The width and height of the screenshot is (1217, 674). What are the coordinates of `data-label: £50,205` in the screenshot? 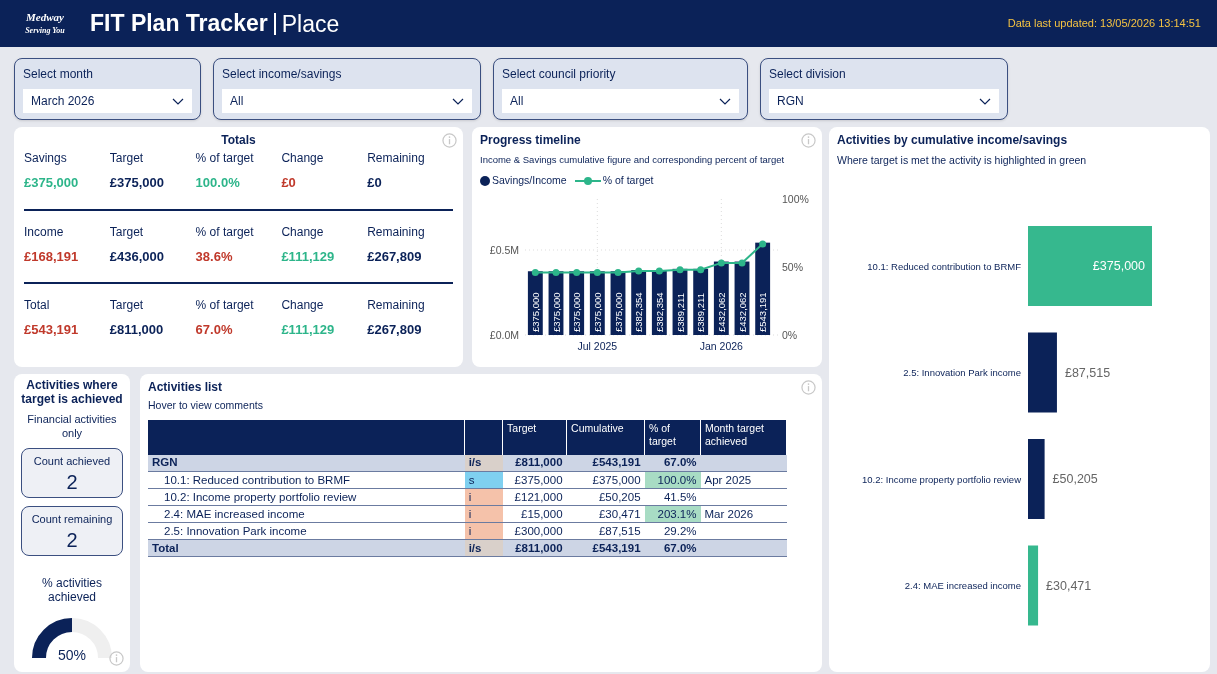 It's located at (1075, 478).